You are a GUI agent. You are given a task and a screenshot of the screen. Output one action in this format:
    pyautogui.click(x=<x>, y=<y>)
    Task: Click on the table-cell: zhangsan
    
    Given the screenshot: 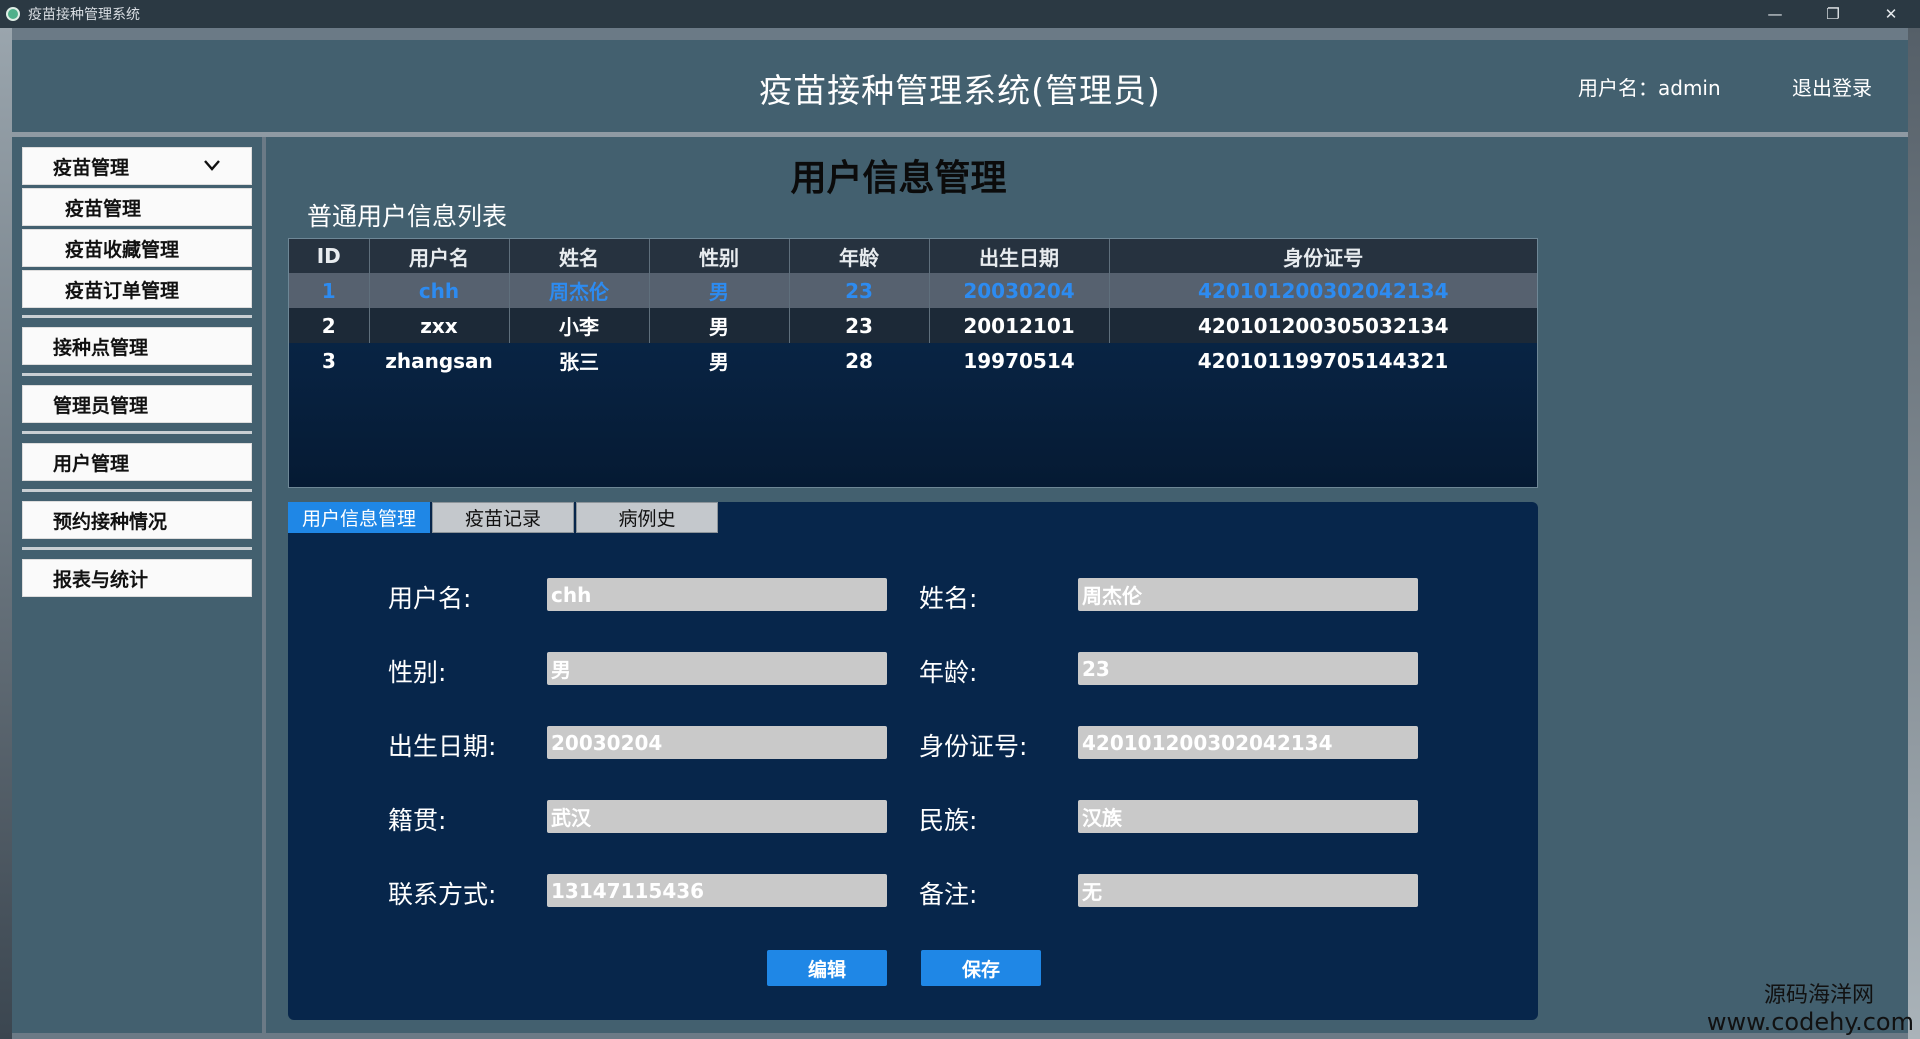 What is the action you would take?
    pyautogui.click(x=439, y=360)
    